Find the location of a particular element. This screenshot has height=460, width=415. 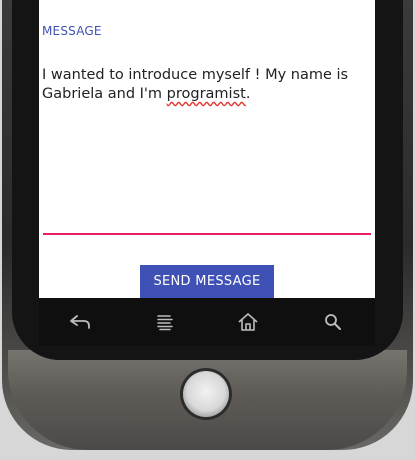

search-button is located at coordinates (333, 322).